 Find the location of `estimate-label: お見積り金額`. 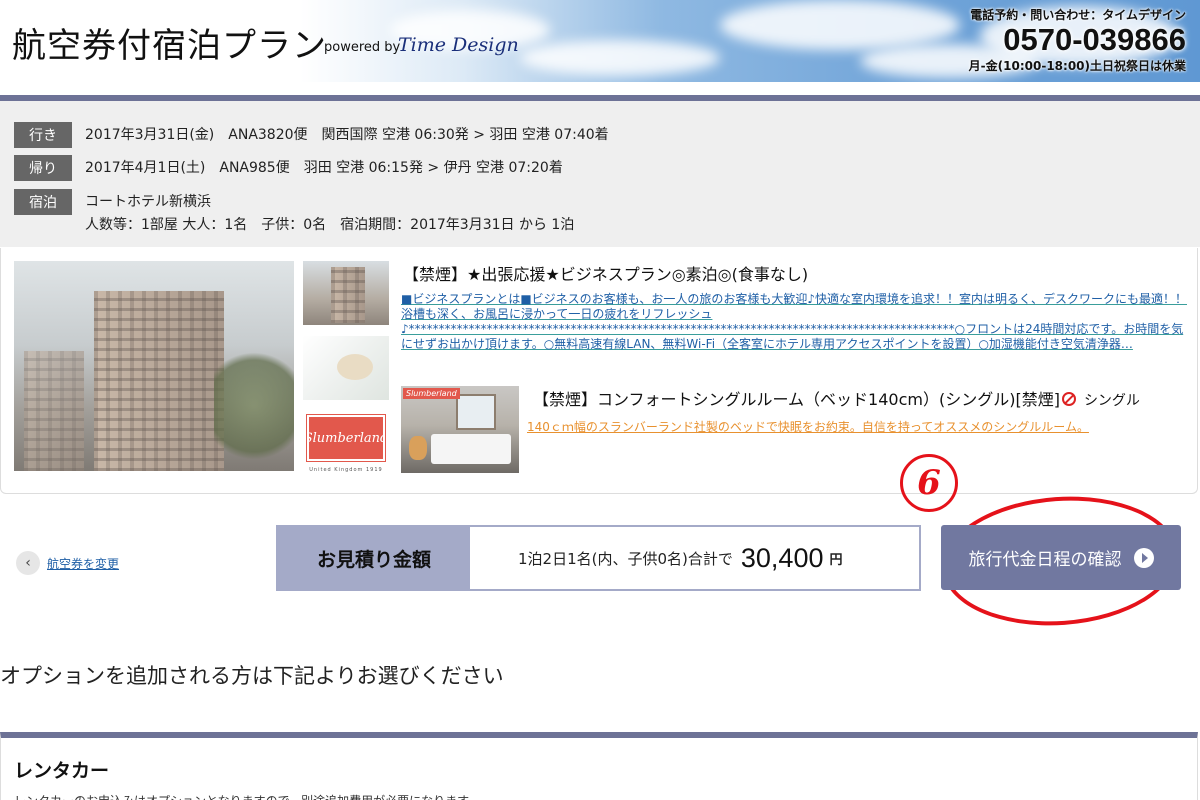

estimate-label: お見積り金額 is located at coordinates (374, 558).